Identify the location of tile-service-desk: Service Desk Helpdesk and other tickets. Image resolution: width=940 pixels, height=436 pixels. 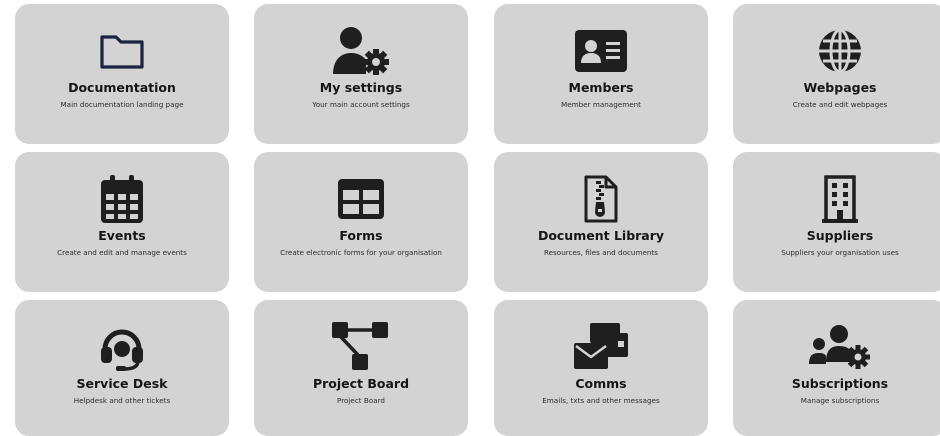
(122, 368).